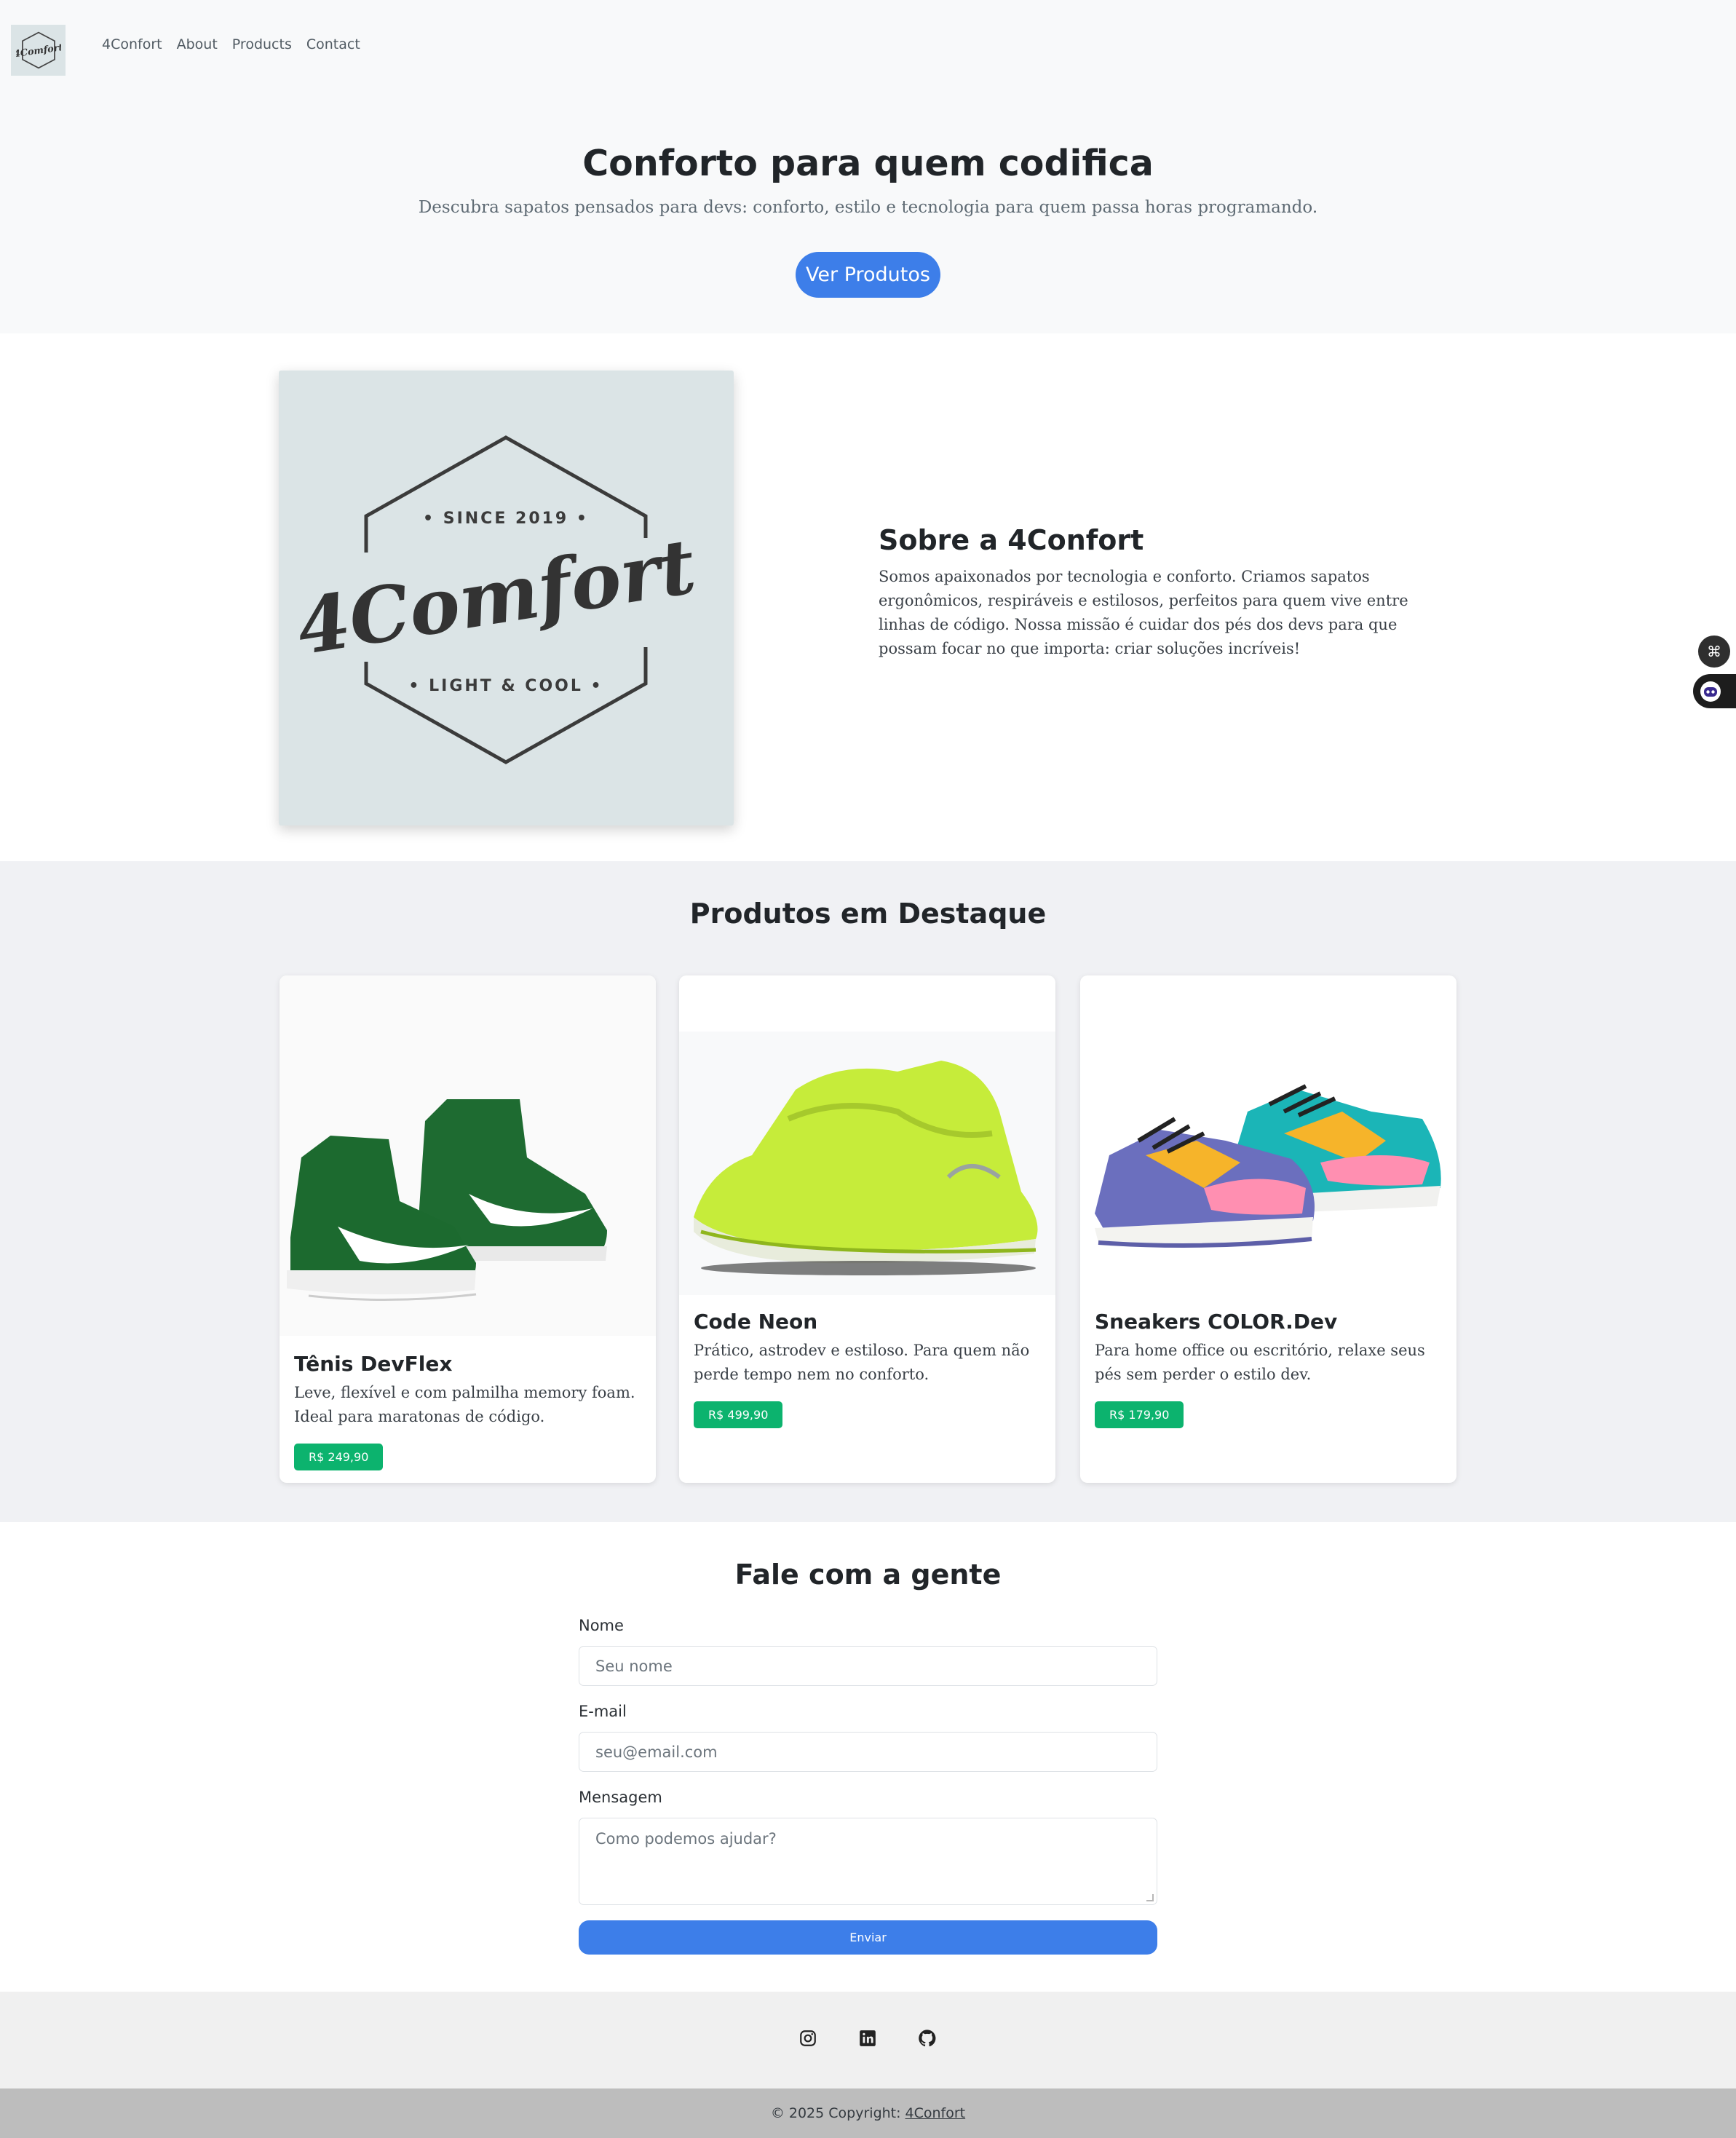 The width and height of the screenshot is (1736, 2138). Describe the element at coordinates (495, 597) in the screenshot. I see `svg-text: 4Comfort` at that location.